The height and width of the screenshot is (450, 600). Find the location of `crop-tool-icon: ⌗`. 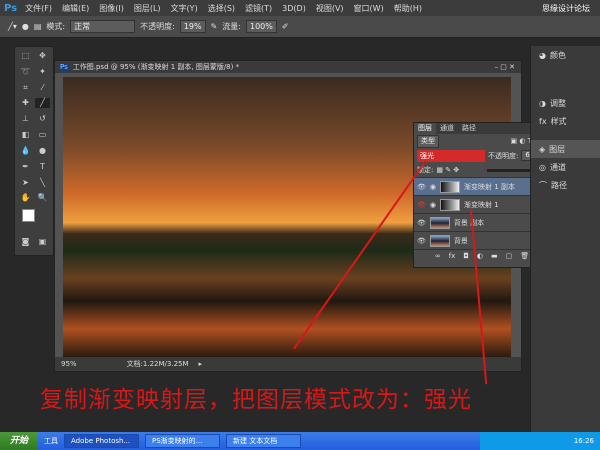

crop-tool-icon: ⌗ is located at coordinates (25, 88).